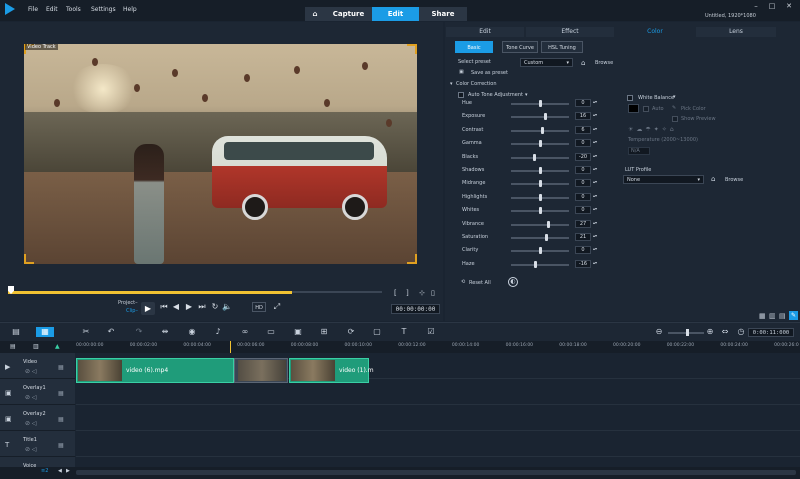  What do you see at coordinates (710, 332) in the screenshot?
I see `zoom-in-icon: ⊕` at bounding box center [710, 332].